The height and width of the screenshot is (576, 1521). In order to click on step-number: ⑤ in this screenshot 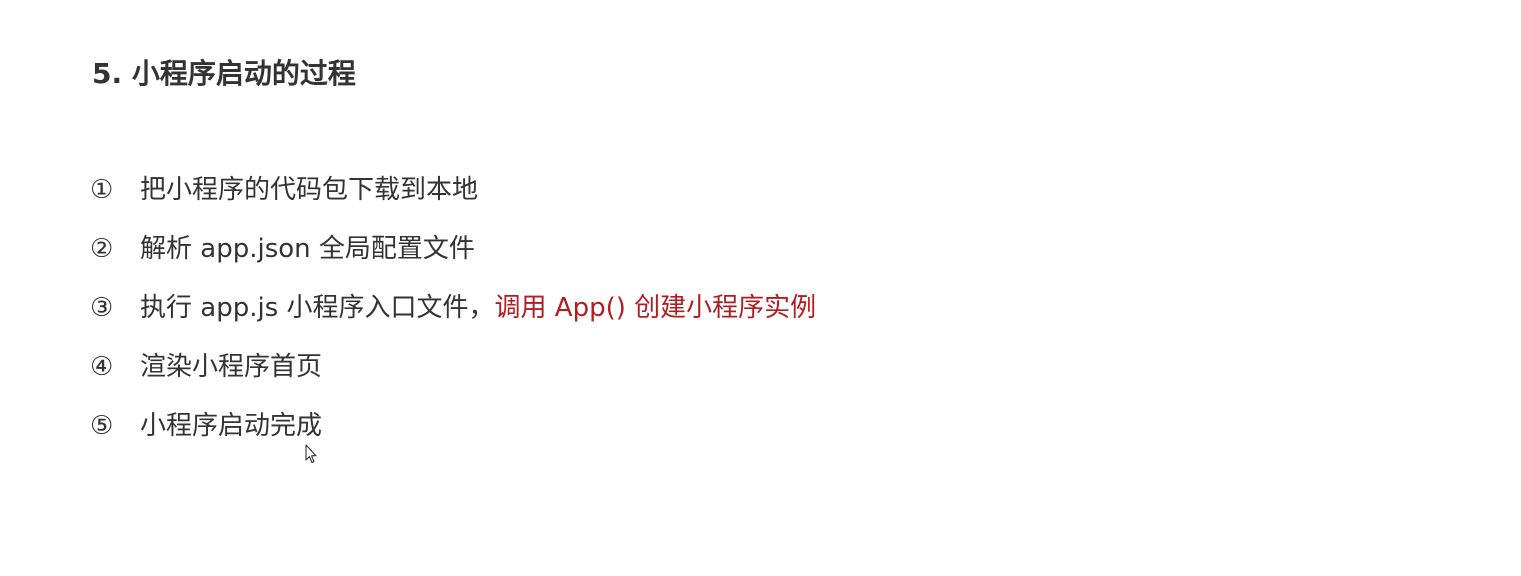, I will do `click(102, 426)`.